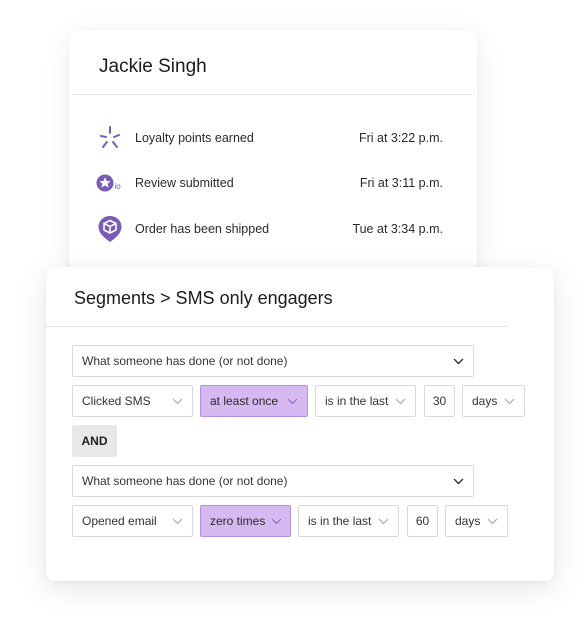 The height and width of the screenshot is (626, 588). What do you see at coordinates (401, 183) in the screenshot?
I see `activity-time: Fri at 3:11 p.m.` at bounding box center [401, 183].